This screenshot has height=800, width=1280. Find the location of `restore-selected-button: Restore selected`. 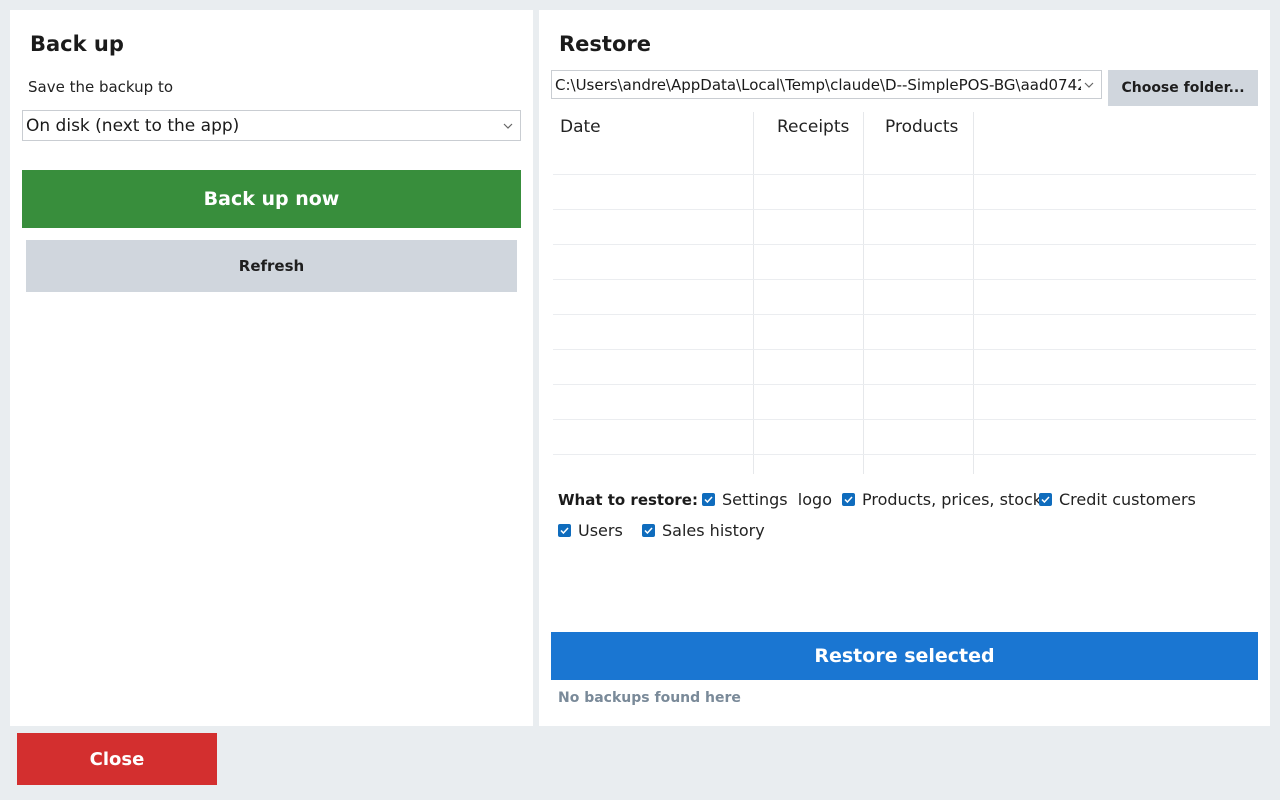

restore-selected-button: Restore selected is located at coordinates (904, 656).